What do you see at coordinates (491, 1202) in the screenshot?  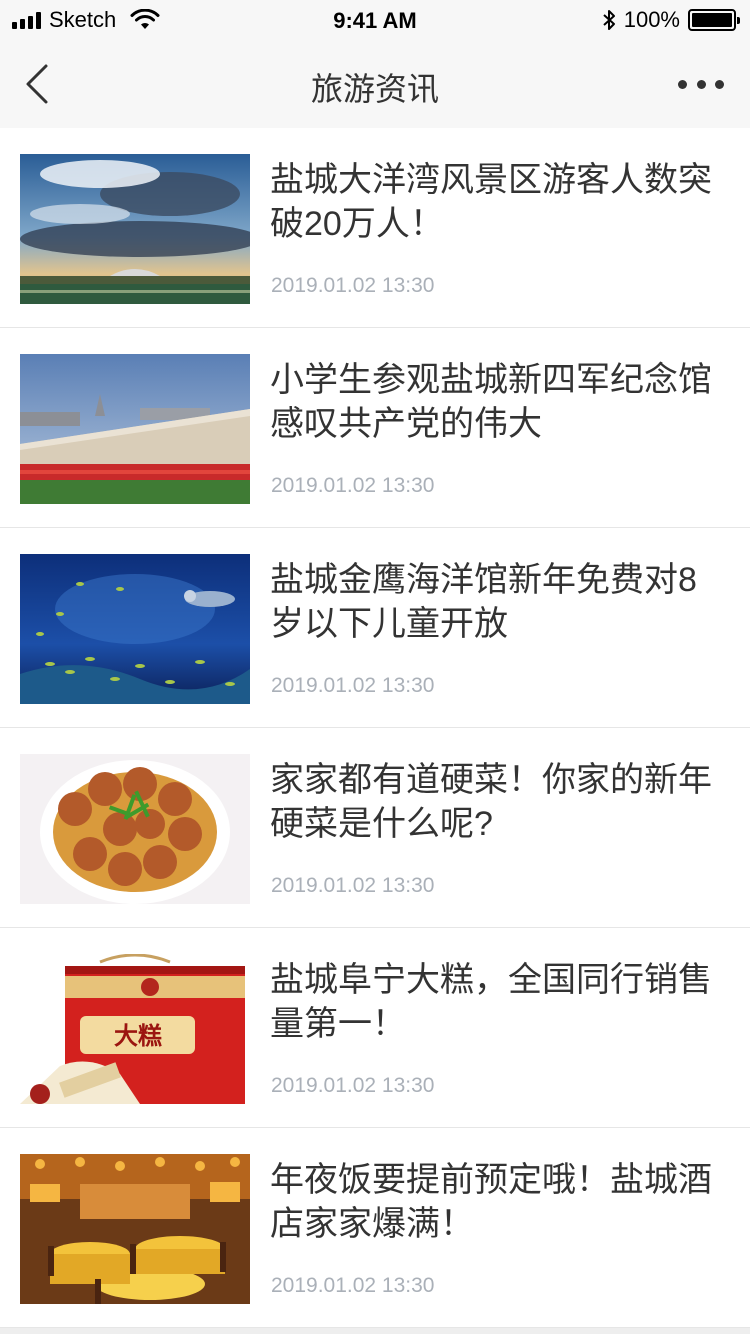 I see `article-title: 年夜饭要提前预定哦！盐城酒店家家爆满！` at bounding box center [491, 1202].